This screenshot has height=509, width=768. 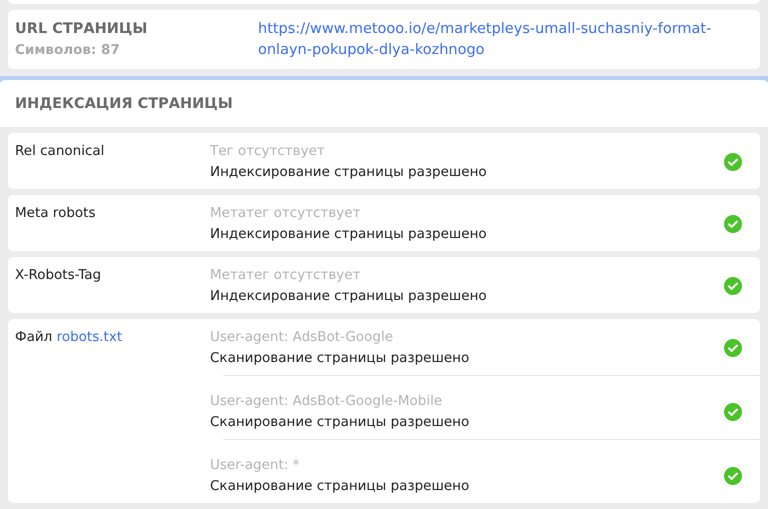 I want to click on row-label: Rel canonical, so click(x=60, y=151).